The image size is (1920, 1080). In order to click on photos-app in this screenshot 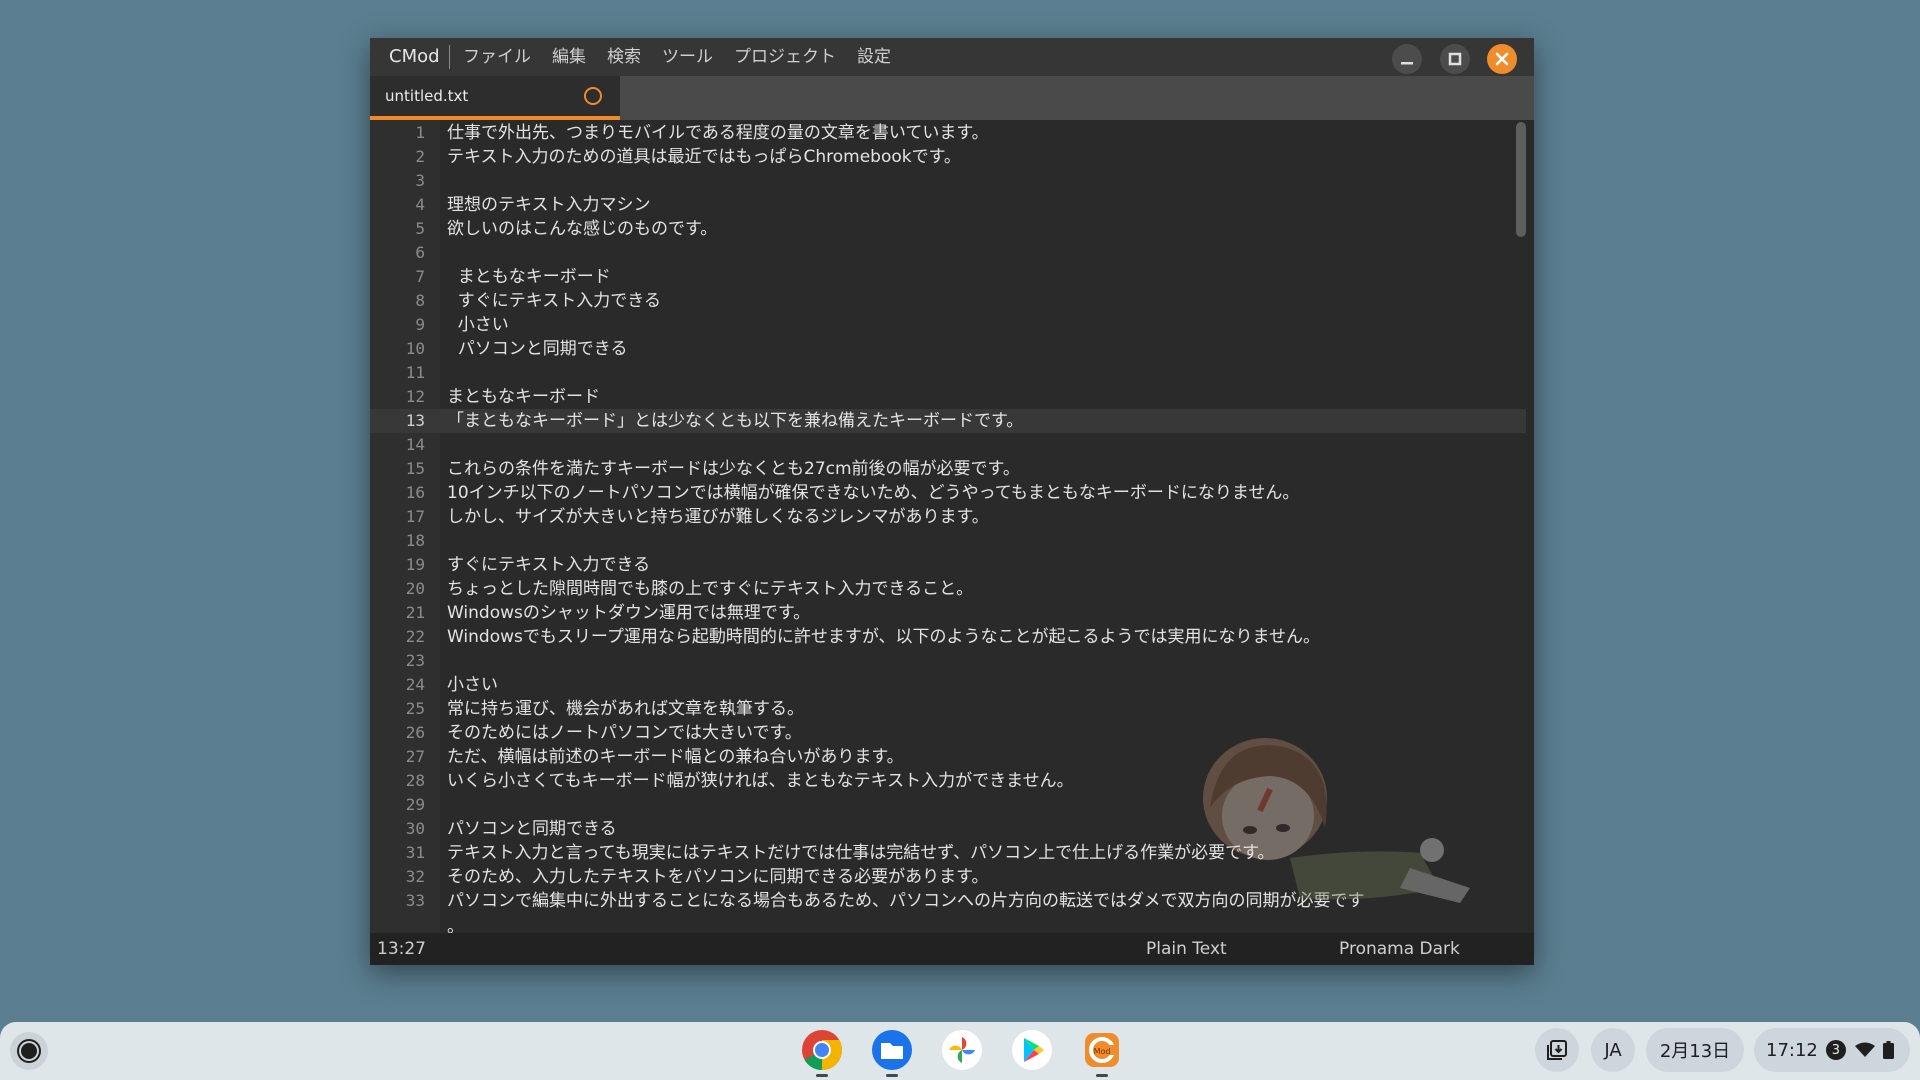, I will do `click(962, 1050)`.